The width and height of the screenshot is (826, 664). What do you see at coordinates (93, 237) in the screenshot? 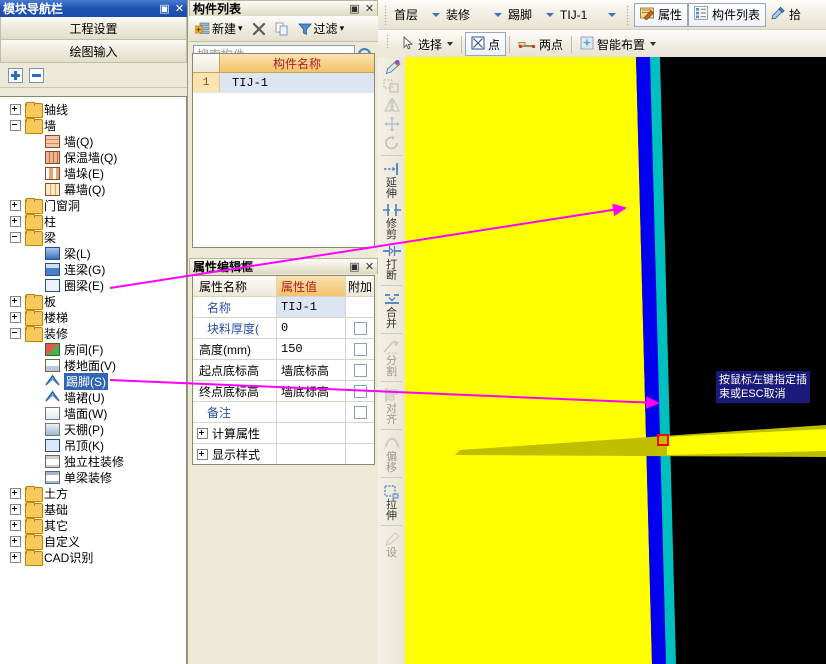
I see `tree-item-梁: 梁` at bounding box center [93, 237].